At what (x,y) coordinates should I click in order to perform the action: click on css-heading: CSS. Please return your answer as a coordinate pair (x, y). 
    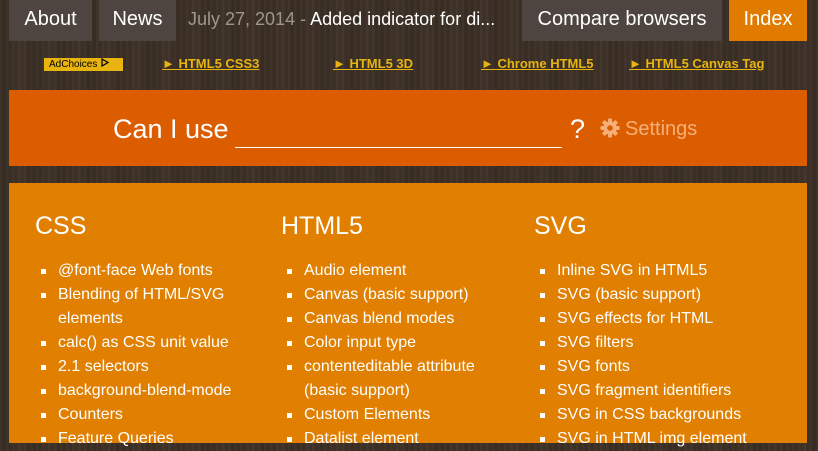
    Looking at the image, I should click on (61, 226).